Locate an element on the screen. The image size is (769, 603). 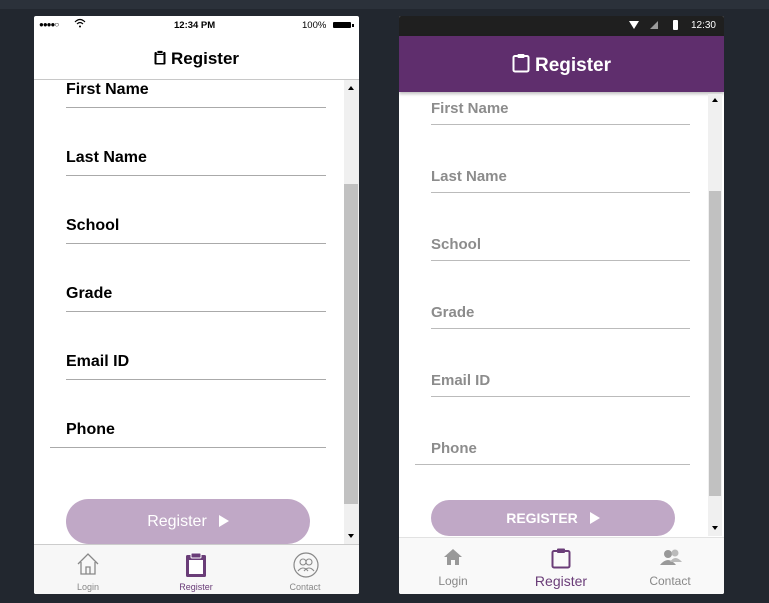
android-tab-bar: Login Register Contact is located at coordinates (561, 565).